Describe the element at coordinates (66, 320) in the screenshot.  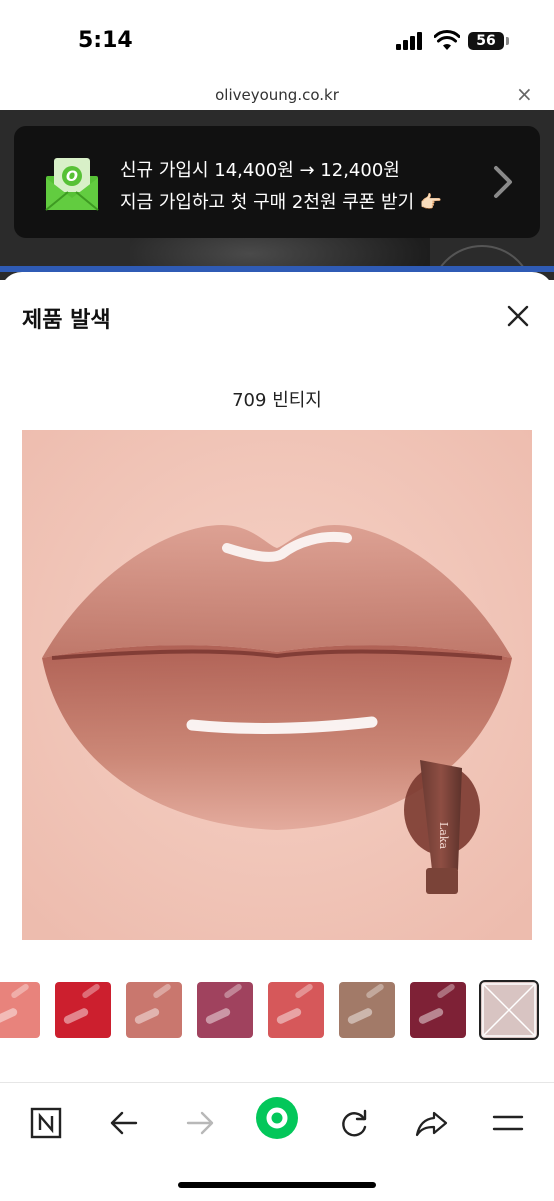
I see `sheet-title: 제품 발색` at that location.